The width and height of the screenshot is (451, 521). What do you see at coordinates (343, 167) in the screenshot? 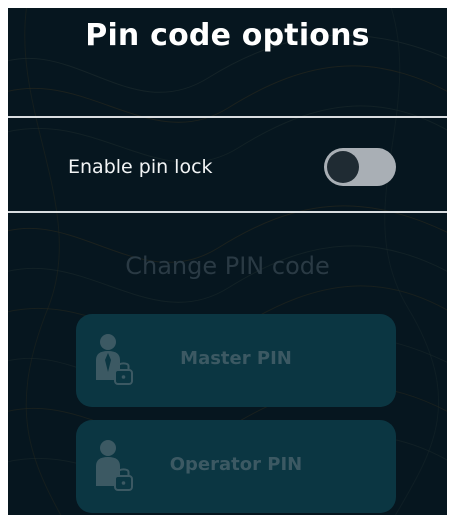
I see `toggle-knob` at bounding box center [343, 167].